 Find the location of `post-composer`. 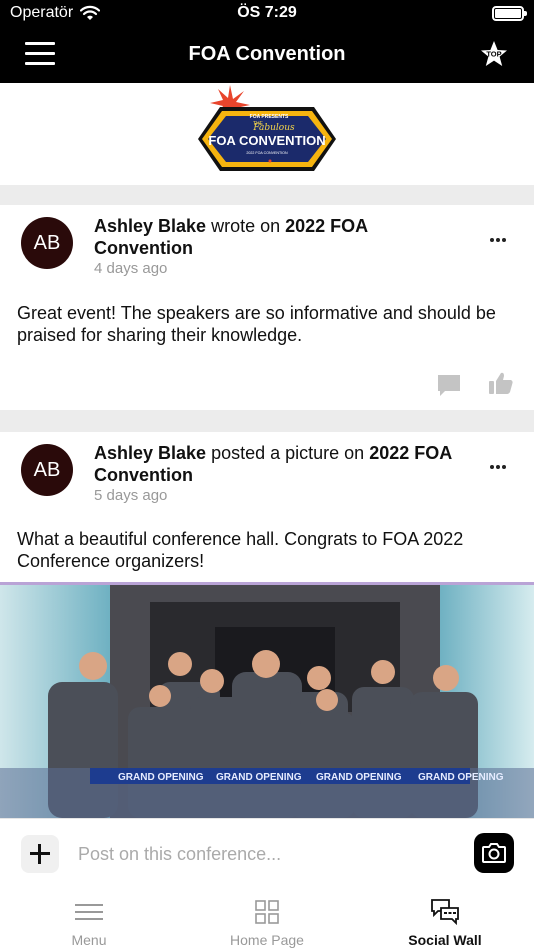

post-composer is located at coordinates (267, 851).